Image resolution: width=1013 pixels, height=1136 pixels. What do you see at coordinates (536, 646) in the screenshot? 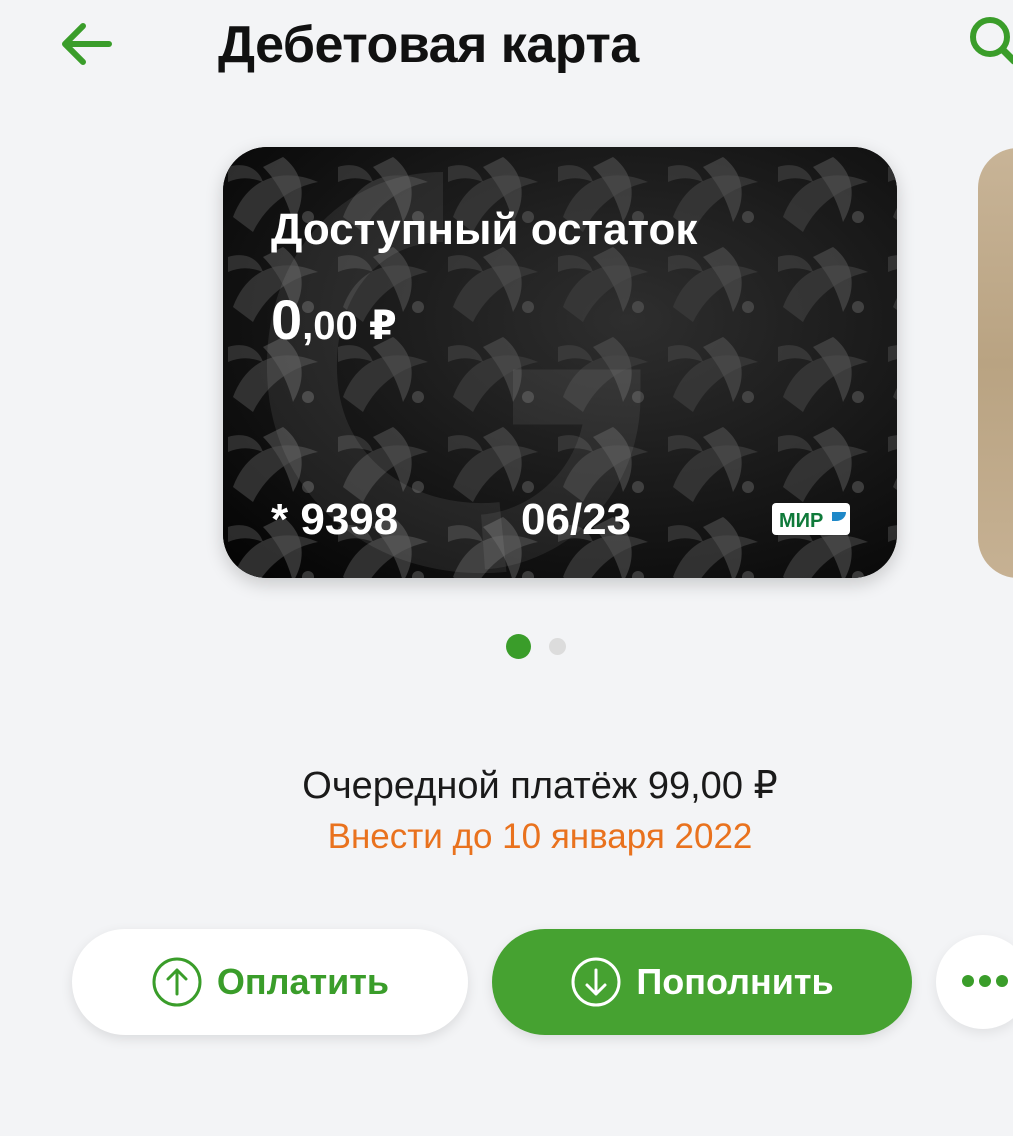
I see `carousel-indicator` at bounding box center [536, 646].